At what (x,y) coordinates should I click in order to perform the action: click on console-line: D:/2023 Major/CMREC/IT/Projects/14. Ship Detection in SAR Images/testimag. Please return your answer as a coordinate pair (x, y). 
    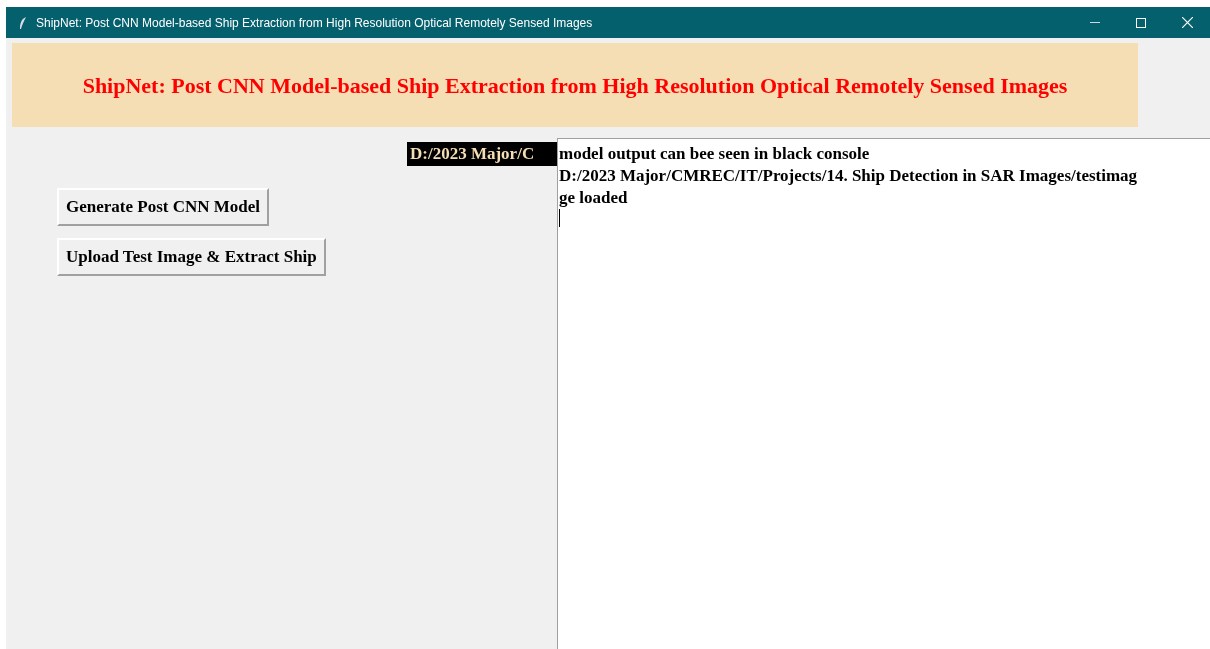
    Looking at the image, I should click on (848, 176).